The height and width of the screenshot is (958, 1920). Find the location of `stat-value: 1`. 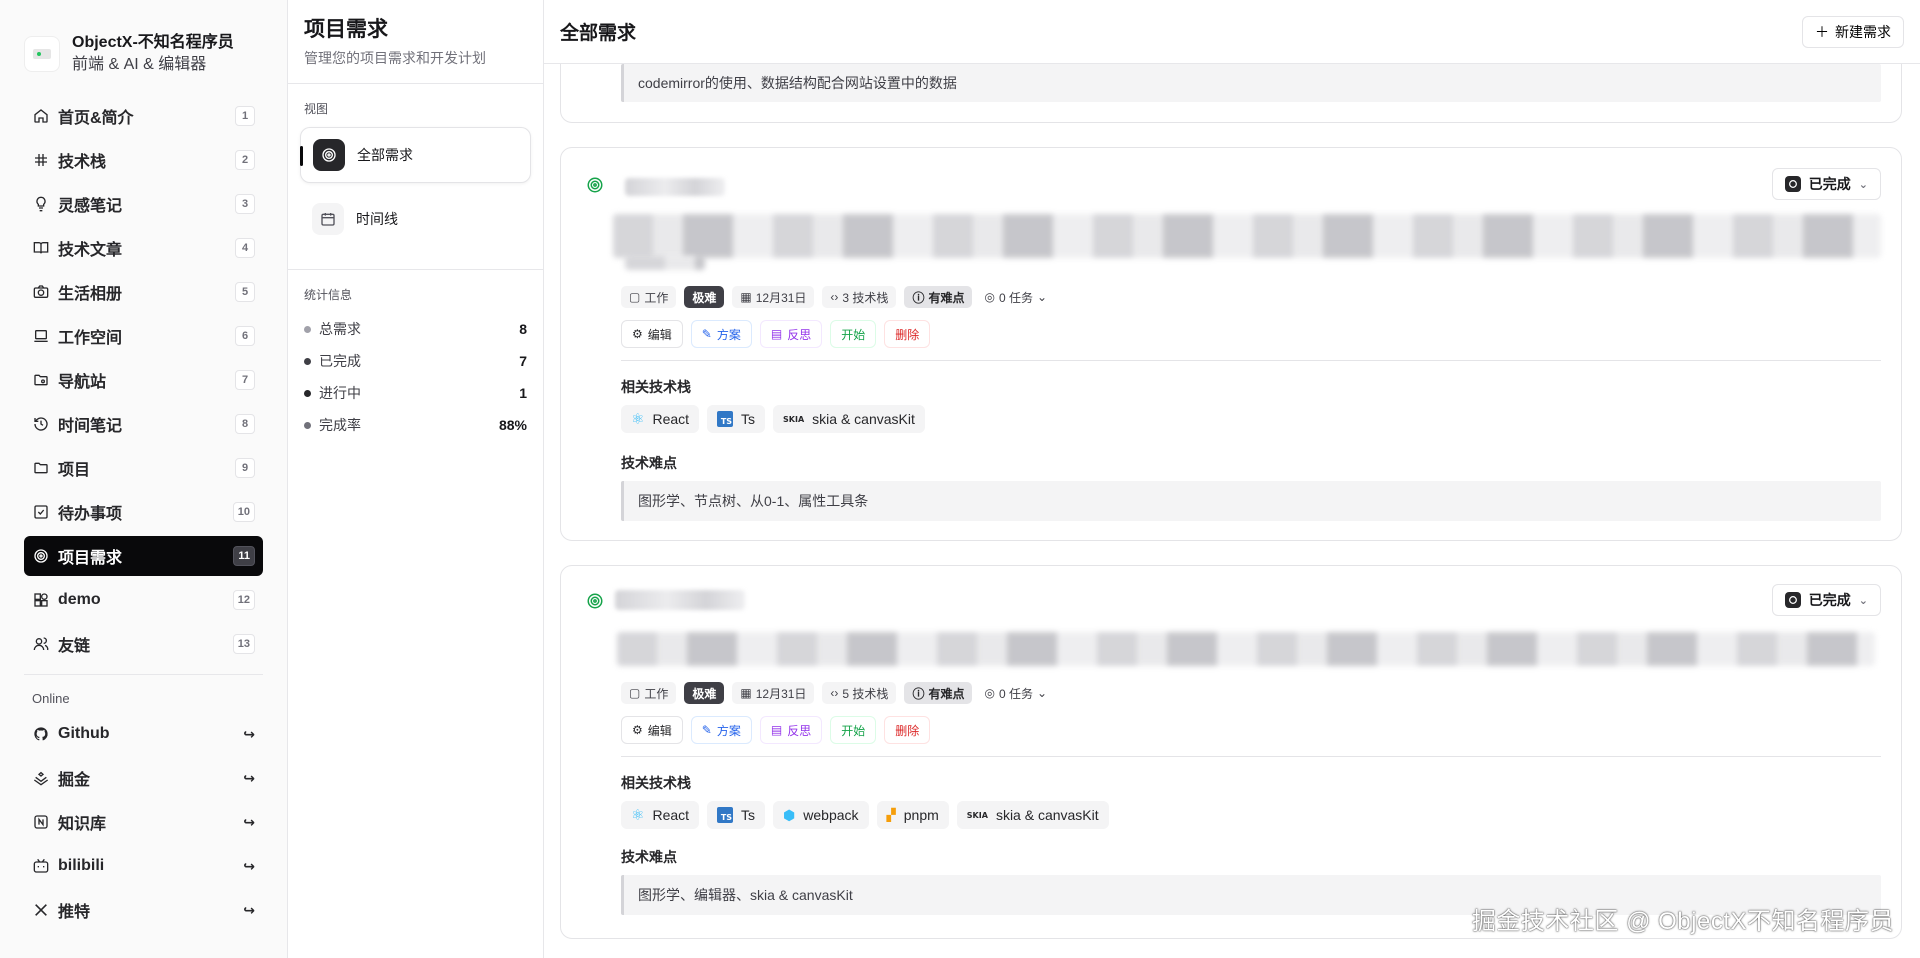

stat-value: 1 is located at coordinates (523, 393).